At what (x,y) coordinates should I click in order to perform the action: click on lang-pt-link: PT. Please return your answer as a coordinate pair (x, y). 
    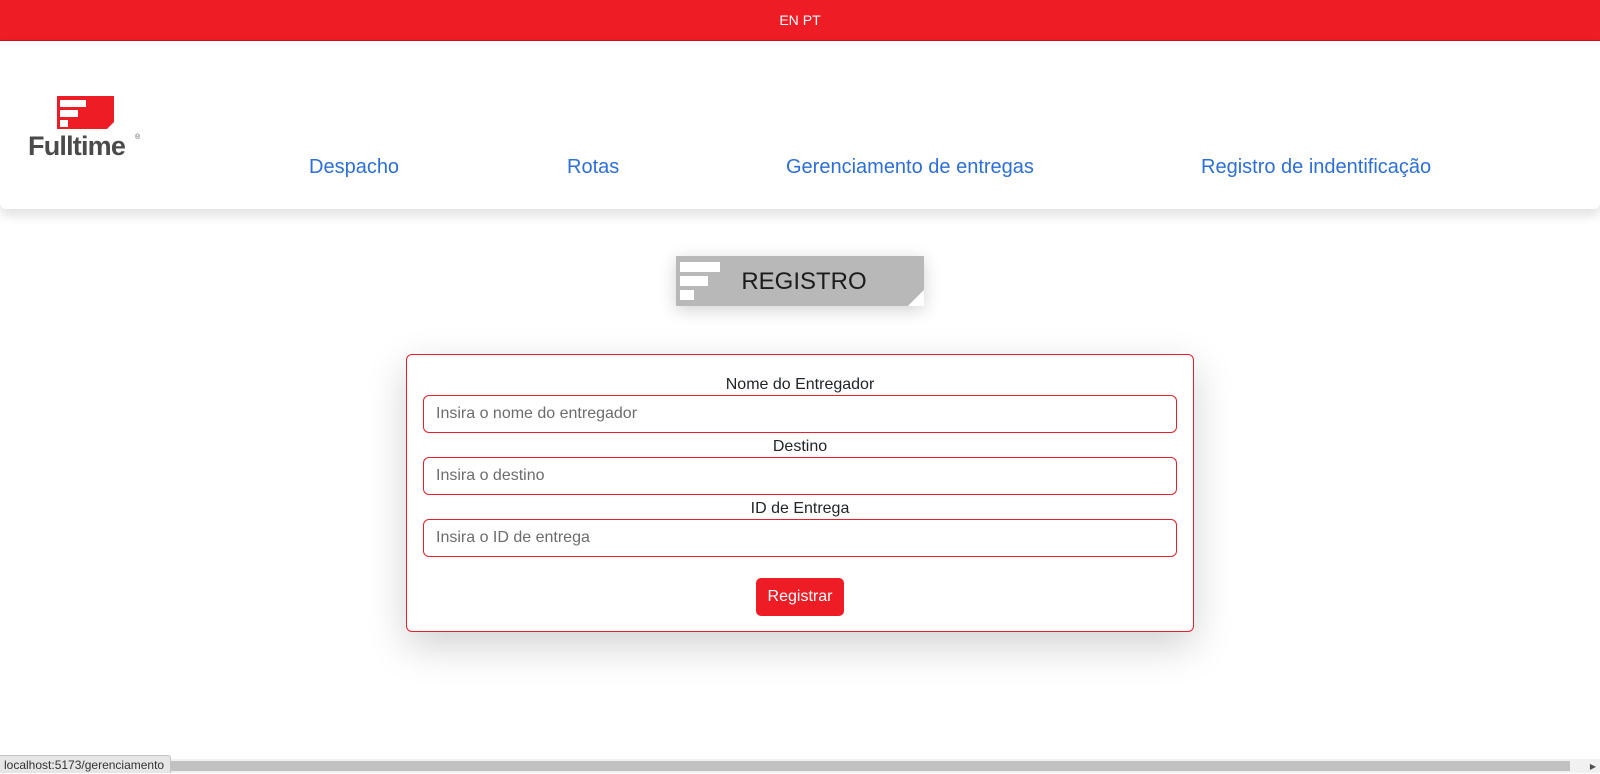
    Looking at the image, I should click on (812, 20).